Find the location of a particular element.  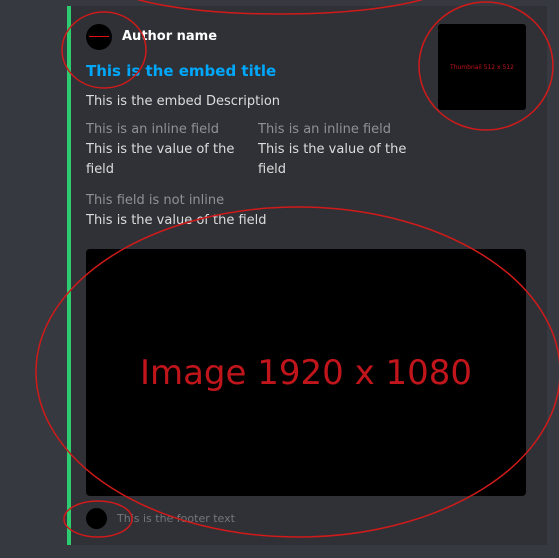

field-name: This field is not inline is located at coordinates (155, 200).